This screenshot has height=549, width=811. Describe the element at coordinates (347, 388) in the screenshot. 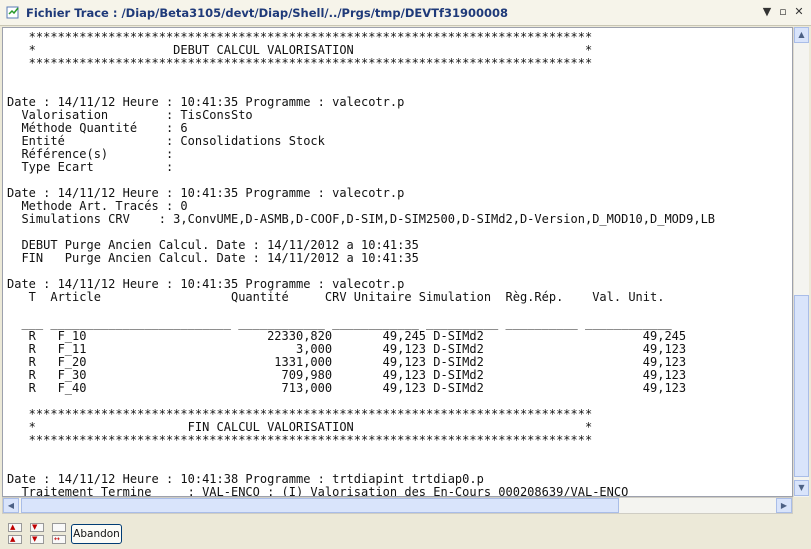

I see `log-line: R F_40 713,000 49,123 D-SIMd2 49,123` at that location.